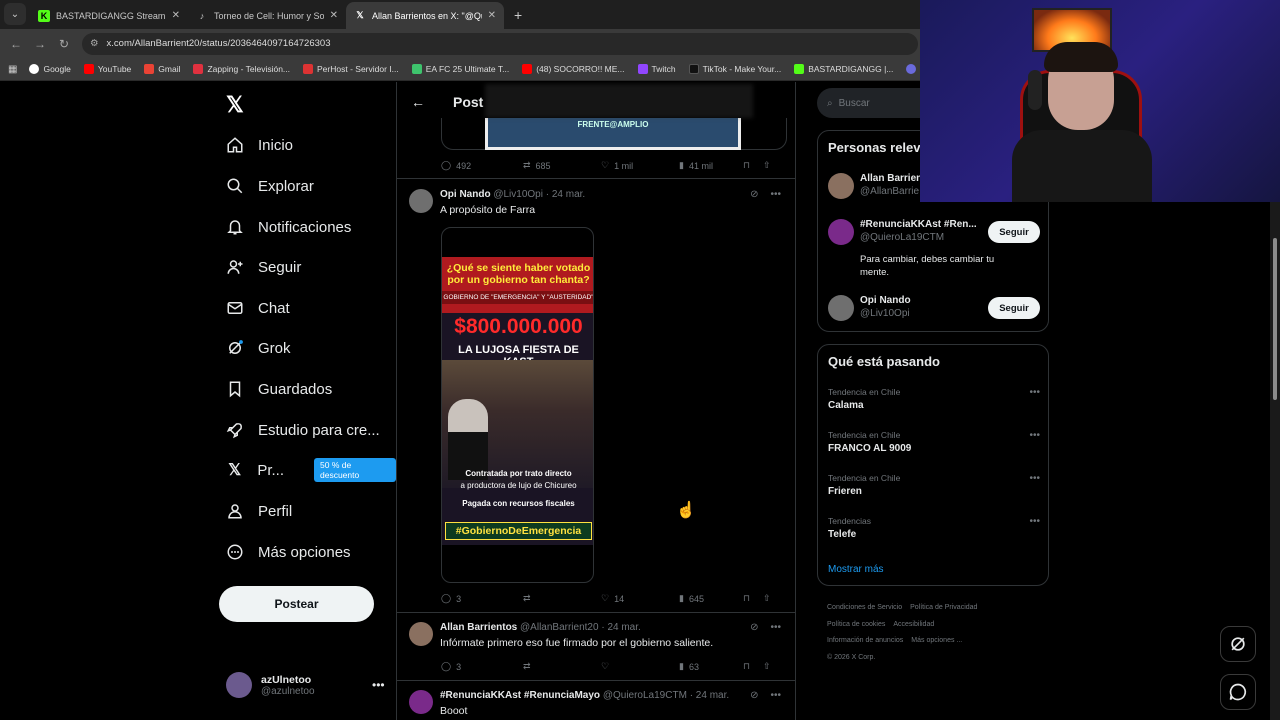 The width and height of the screenshot is (1280, 720). Describe the element at coordinates (235, 105) in the screenshot. I see `x-logo-icon: 𝕏` at that location.